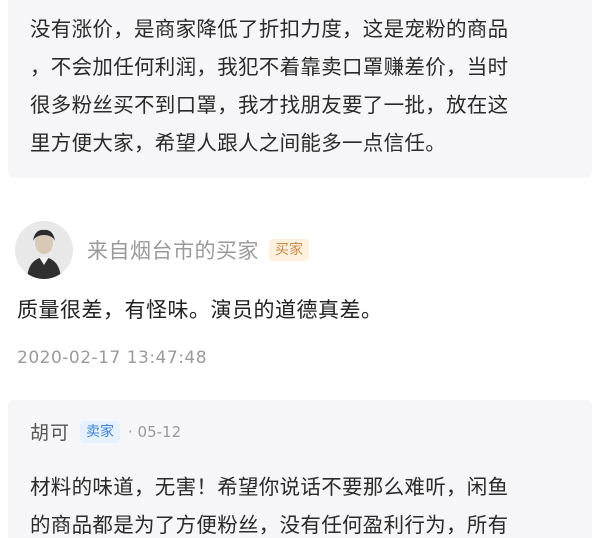  Describe the element at coordinates (200, 310) in the screenshot. I see `comment-text: 质量很差，有怪味。演员的道德真差。` at that location.